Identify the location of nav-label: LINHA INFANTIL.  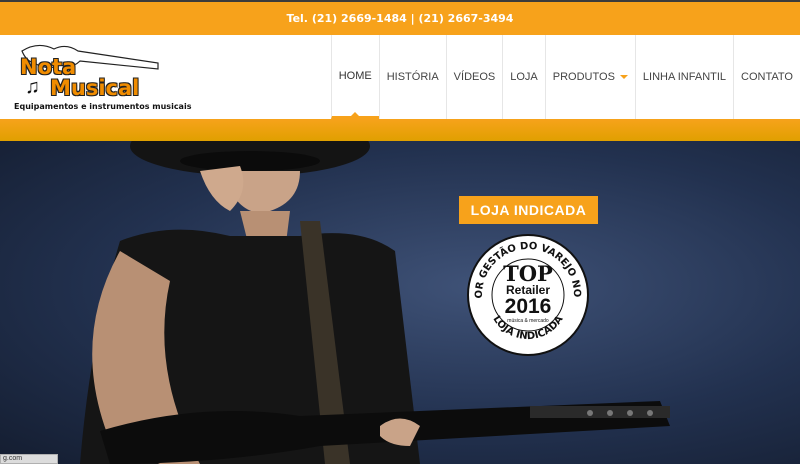
(684, 77).